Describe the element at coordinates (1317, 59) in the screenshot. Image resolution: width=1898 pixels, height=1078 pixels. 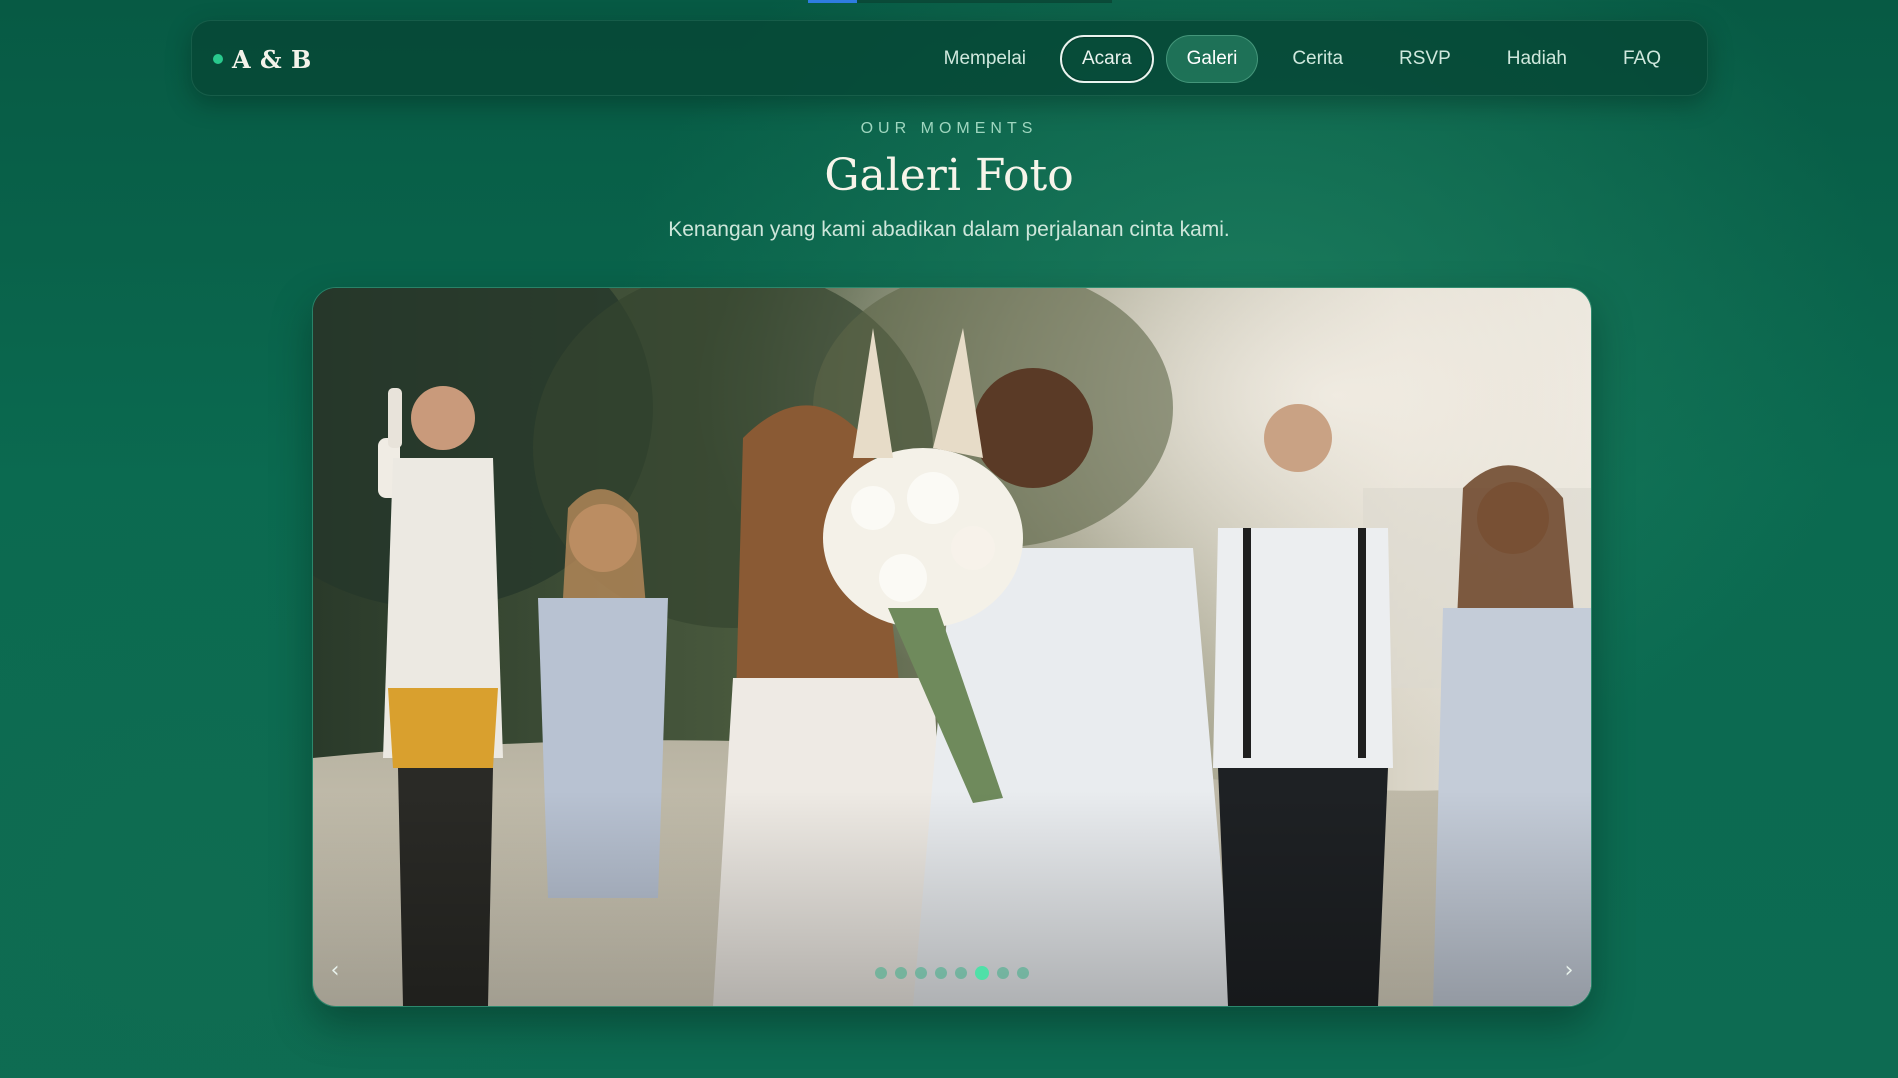
I see `nav-link-cerita: Cerita` at that location.